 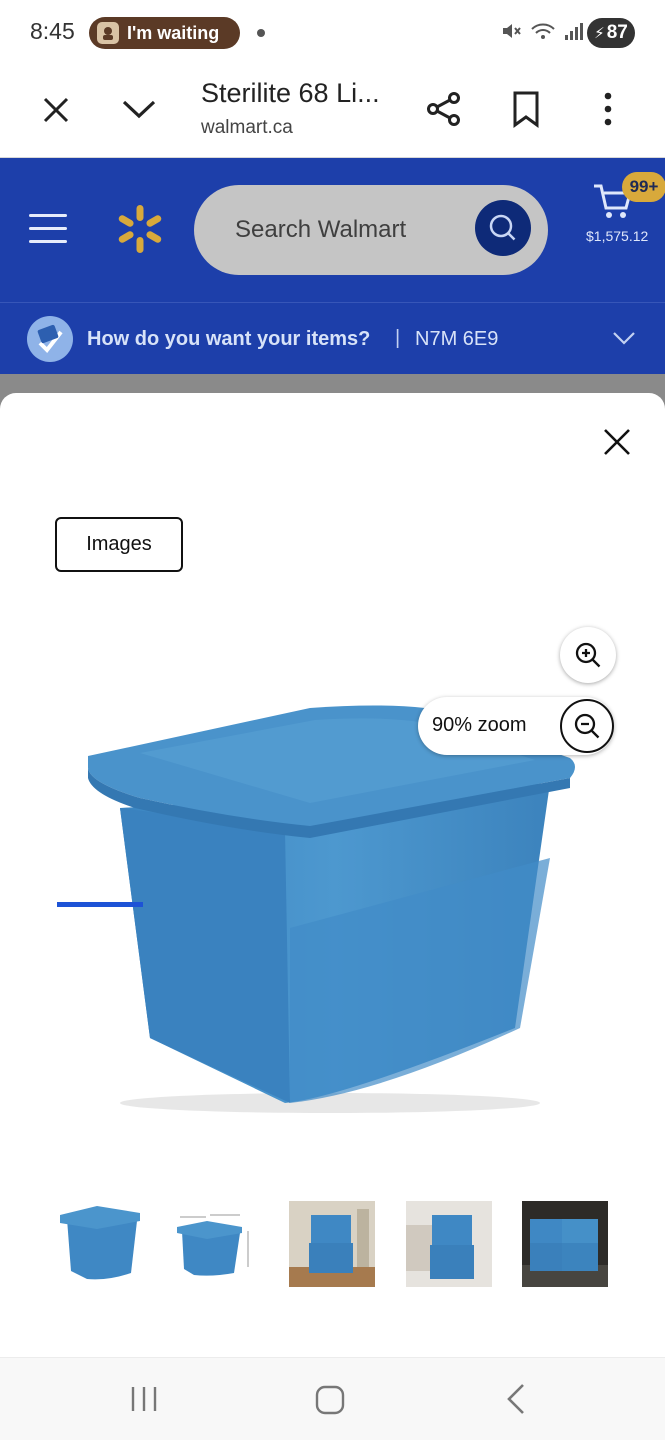 I want to click on page-url: walmart.ca, so click(x=247, y=127).